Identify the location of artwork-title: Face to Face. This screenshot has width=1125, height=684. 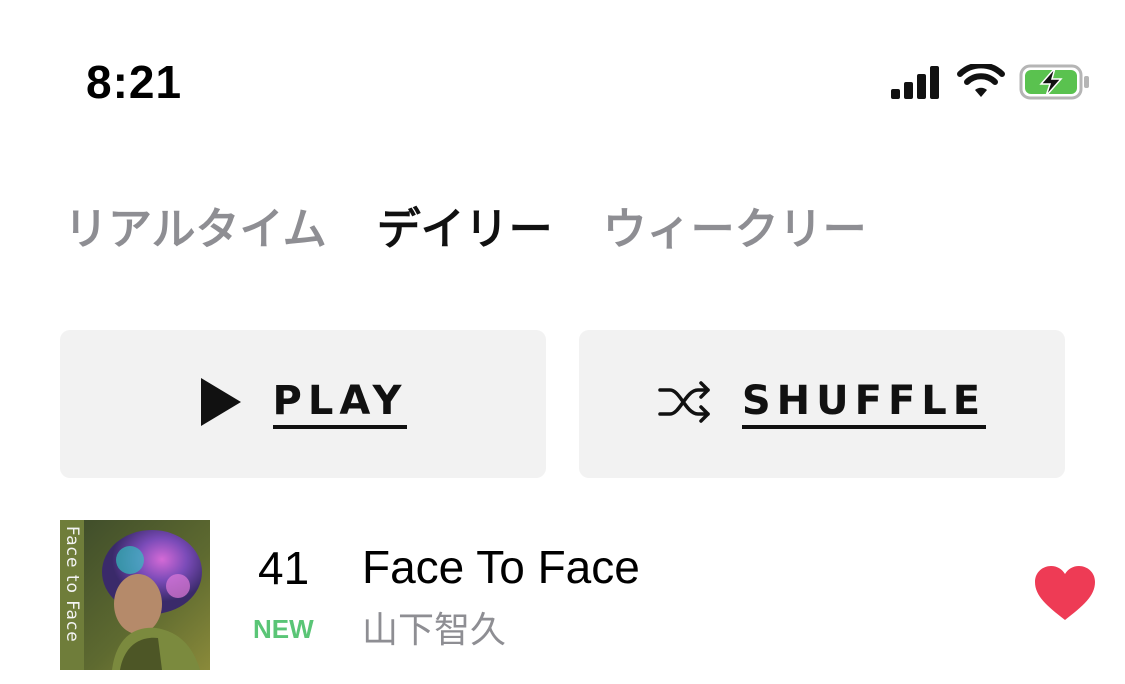
(72, 584).